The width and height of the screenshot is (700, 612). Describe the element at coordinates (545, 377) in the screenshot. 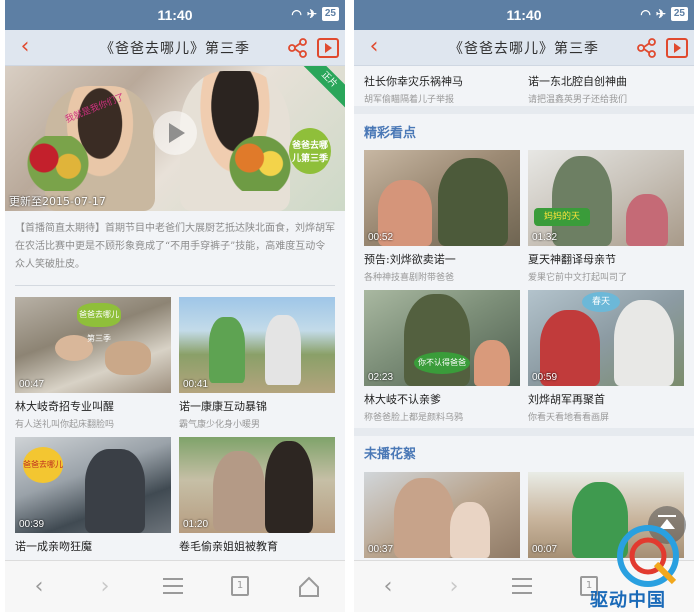

I see `clip-duration: 00:59` at that location.